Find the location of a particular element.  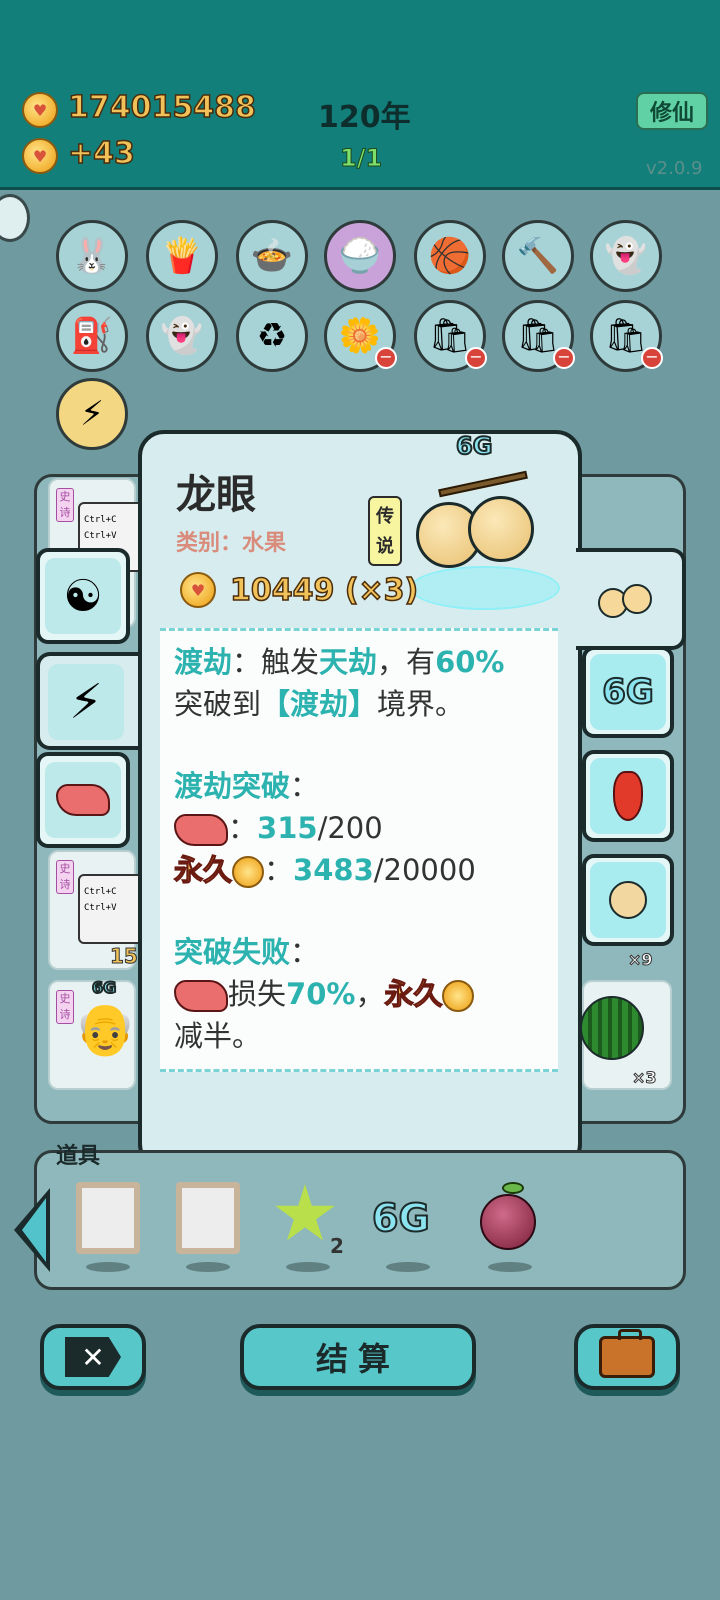

inventory-slot: 🏀 is located at coordinates (450, 256).